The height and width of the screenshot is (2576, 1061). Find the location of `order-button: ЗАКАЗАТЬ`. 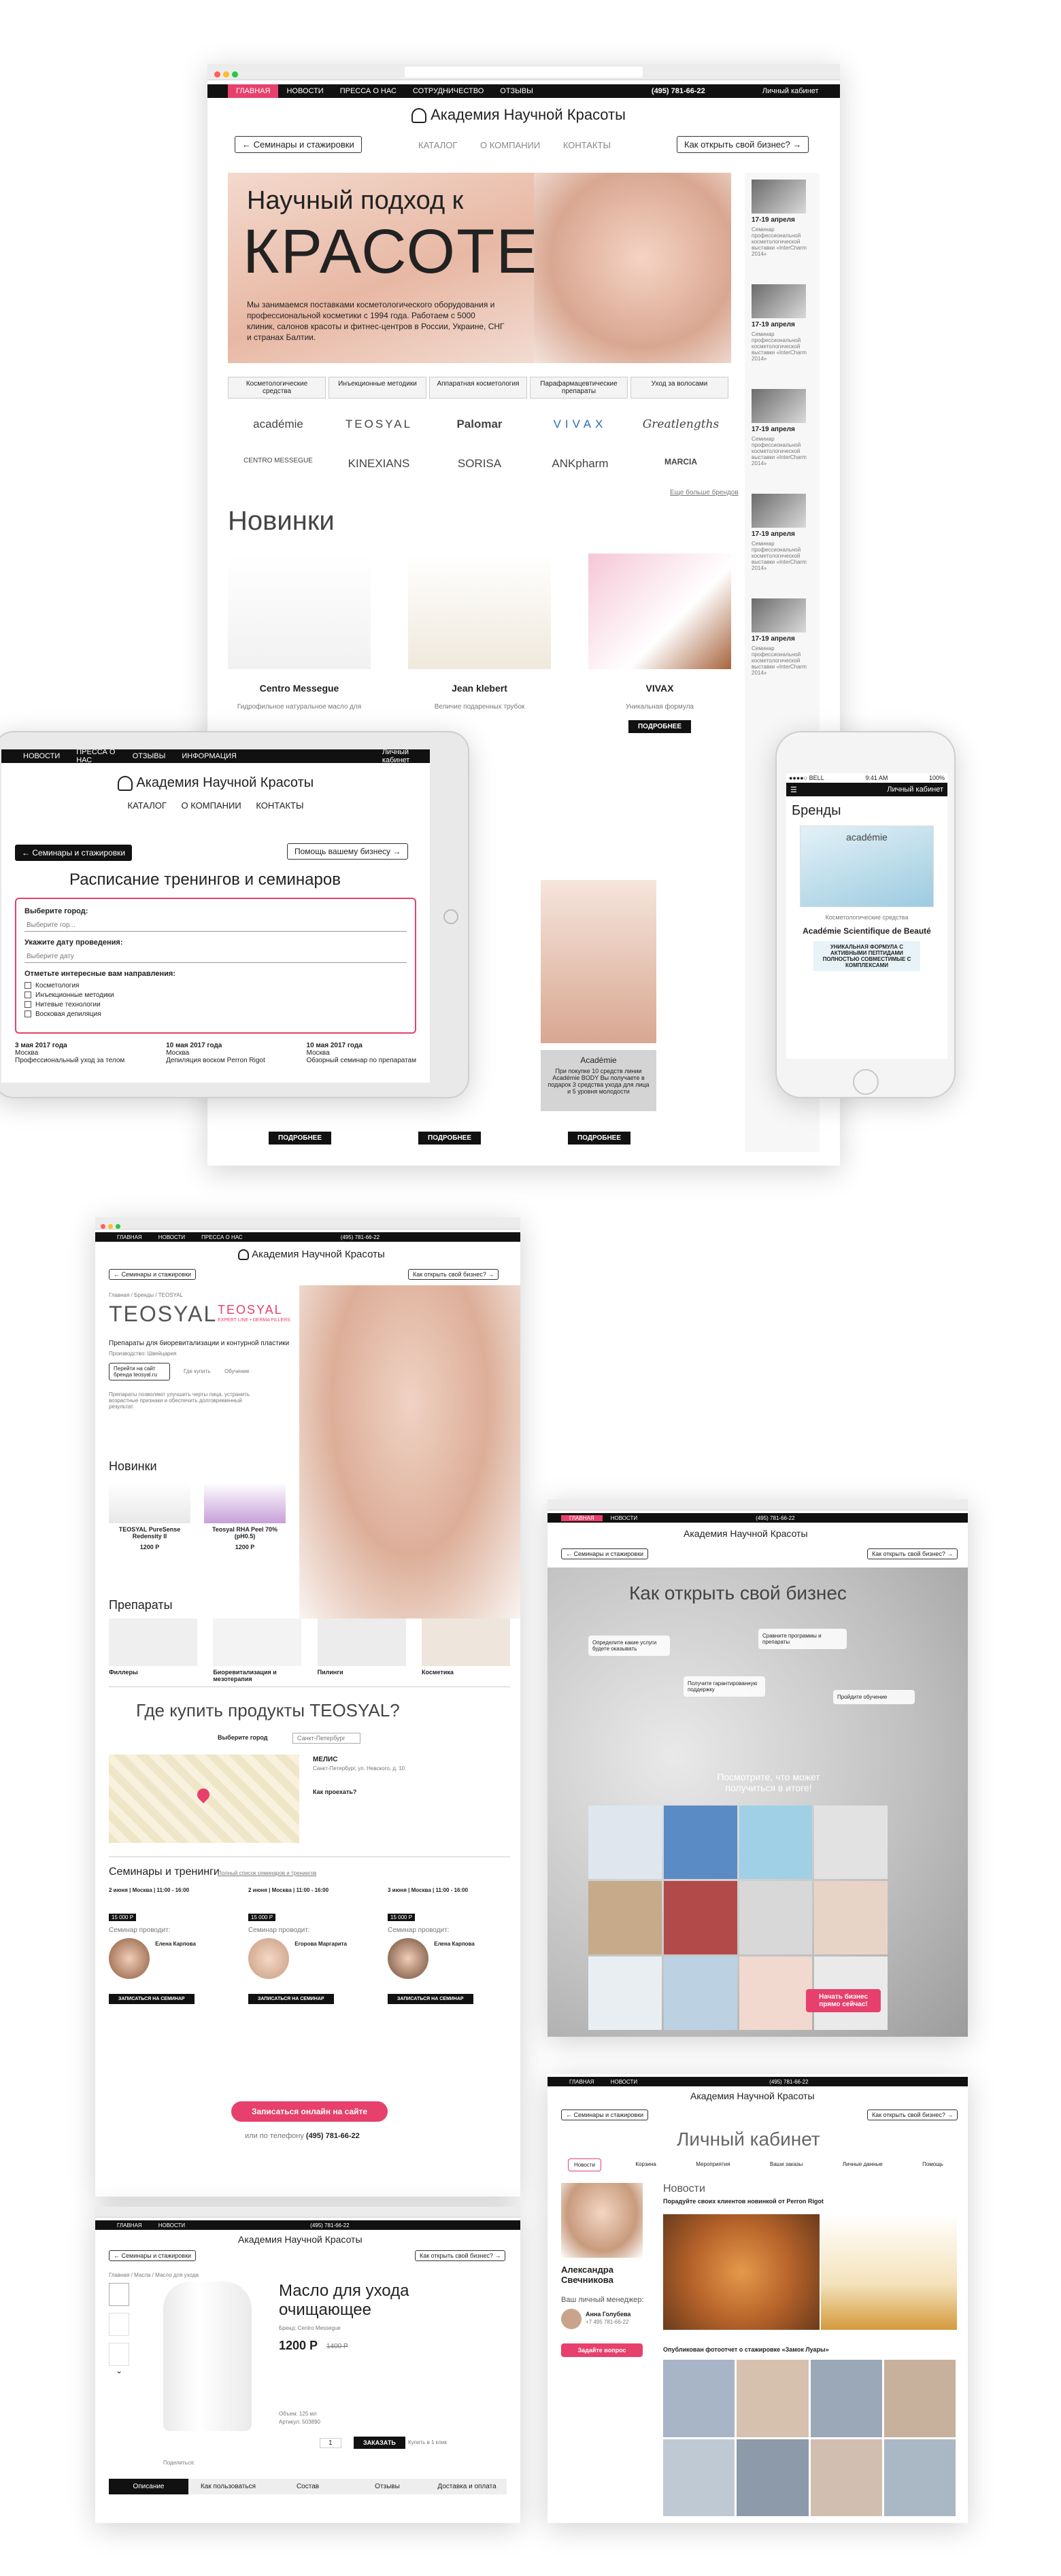

order-button: ЗАКАЗАТЬ is located at coordinates (379, 2443).